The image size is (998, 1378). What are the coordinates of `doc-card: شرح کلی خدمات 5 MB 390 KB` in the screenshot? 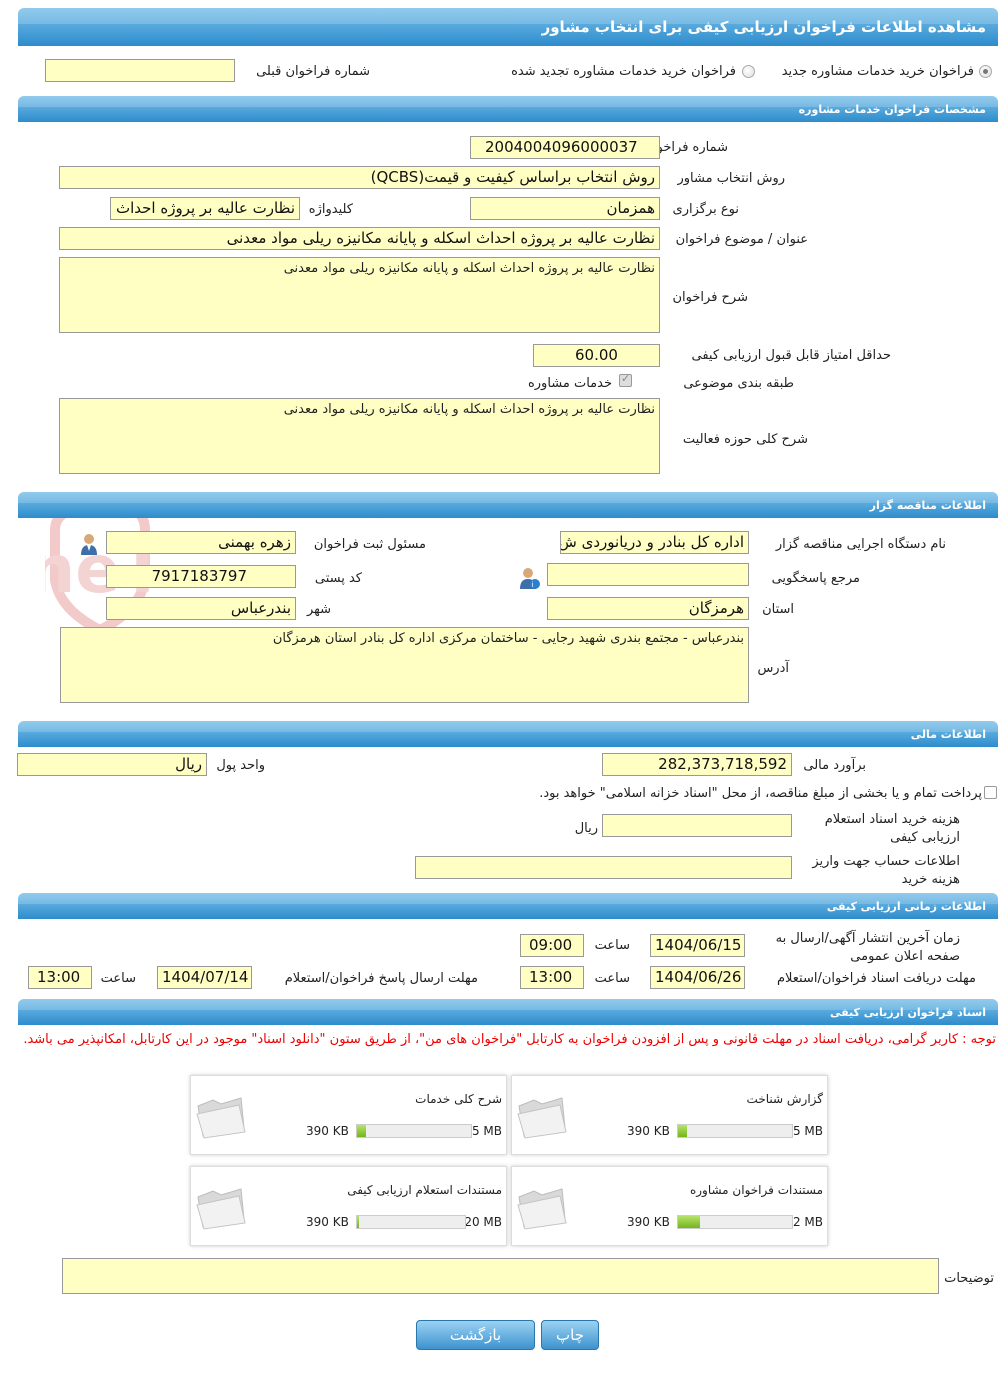 It's located at (348, 1115).